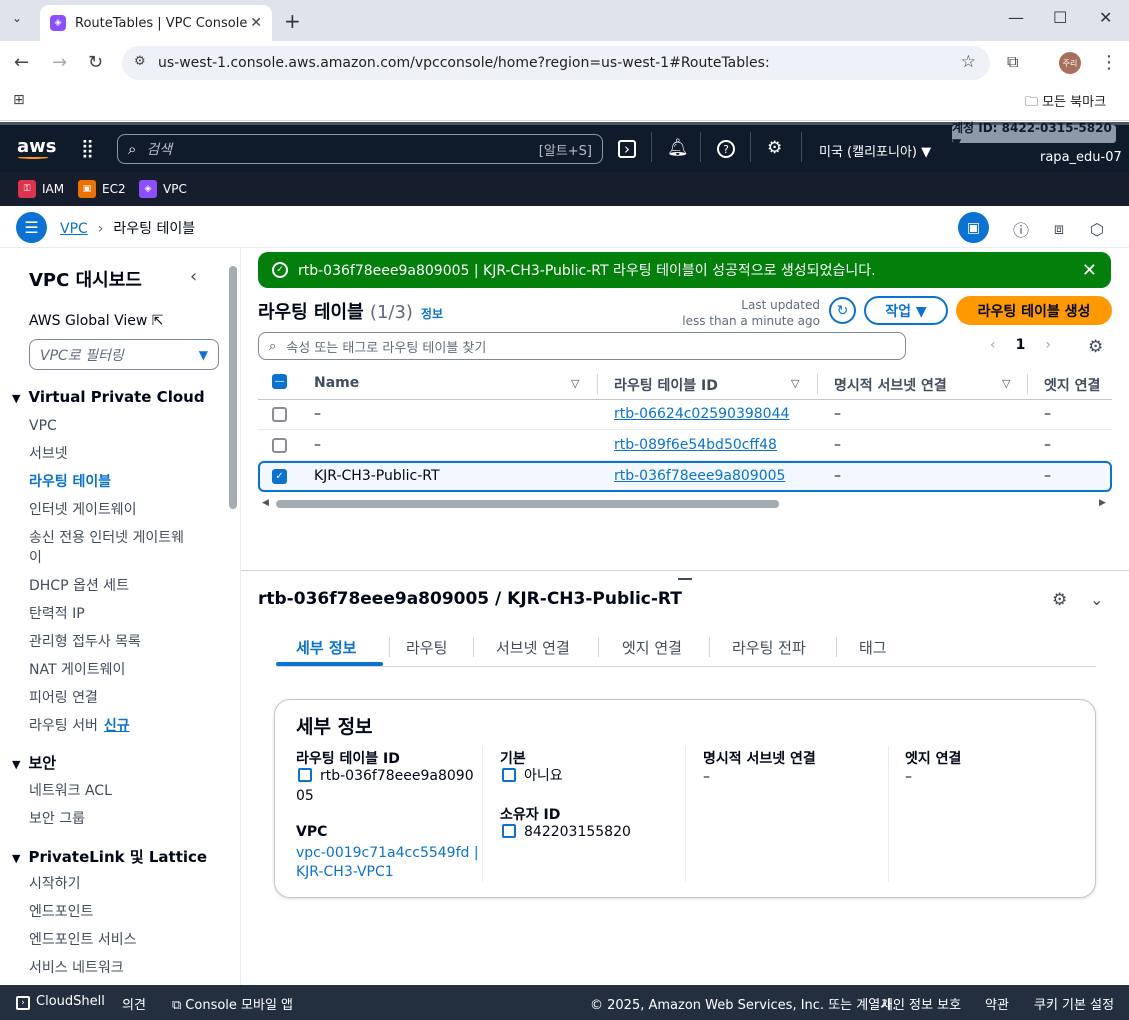 This screenshot has height=1020, width=1129. What do you see at coordinates (973, 227) in the screenshot?
I see `split-panel-icon: ▣` at bounding box center [973, 227].